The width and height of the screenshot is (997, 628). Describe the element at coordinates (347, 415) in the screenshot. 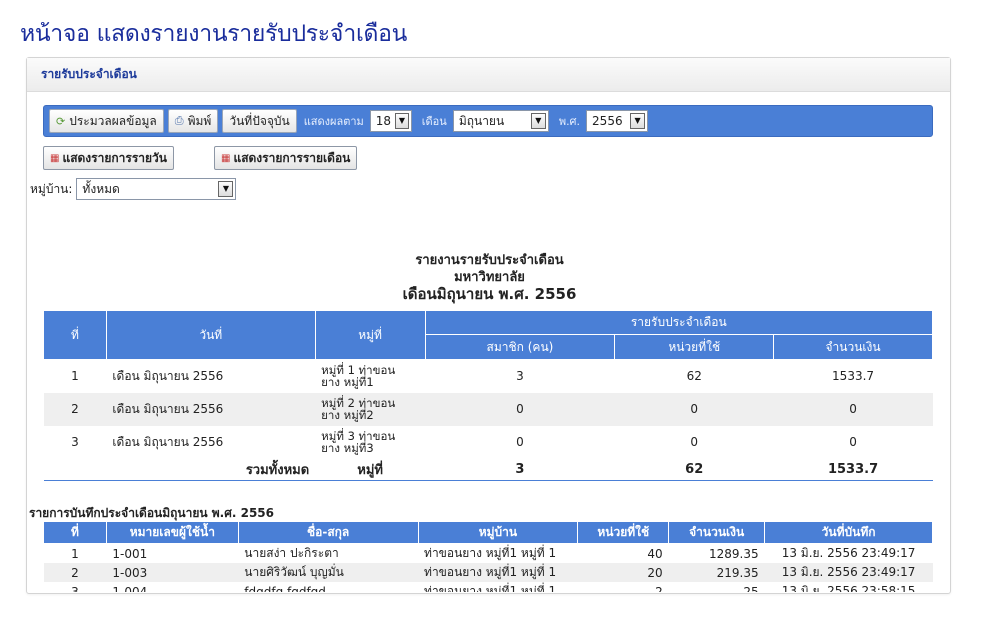

I see `village-line: ยาง หมู่ที่2` at that location.